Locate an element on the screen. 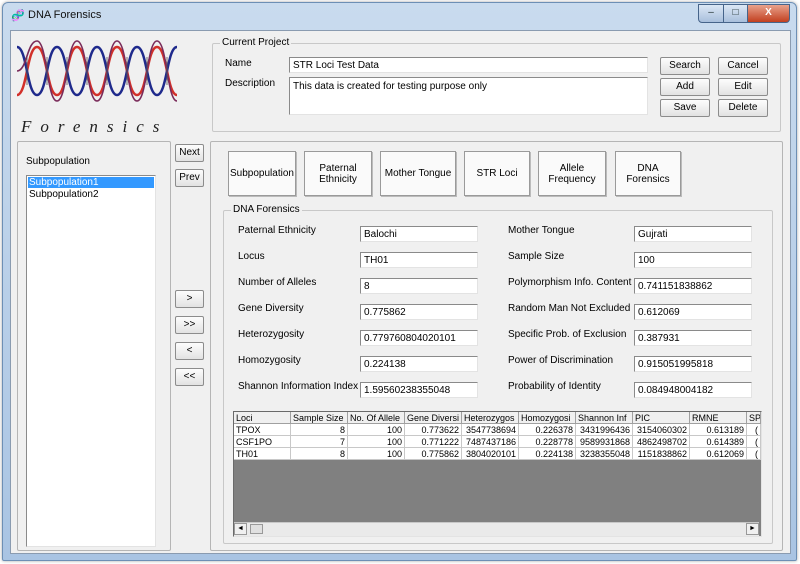 The width and height of the screenshot is (800, 564). cell: 0.773622 is located at coordinates (433, 430).